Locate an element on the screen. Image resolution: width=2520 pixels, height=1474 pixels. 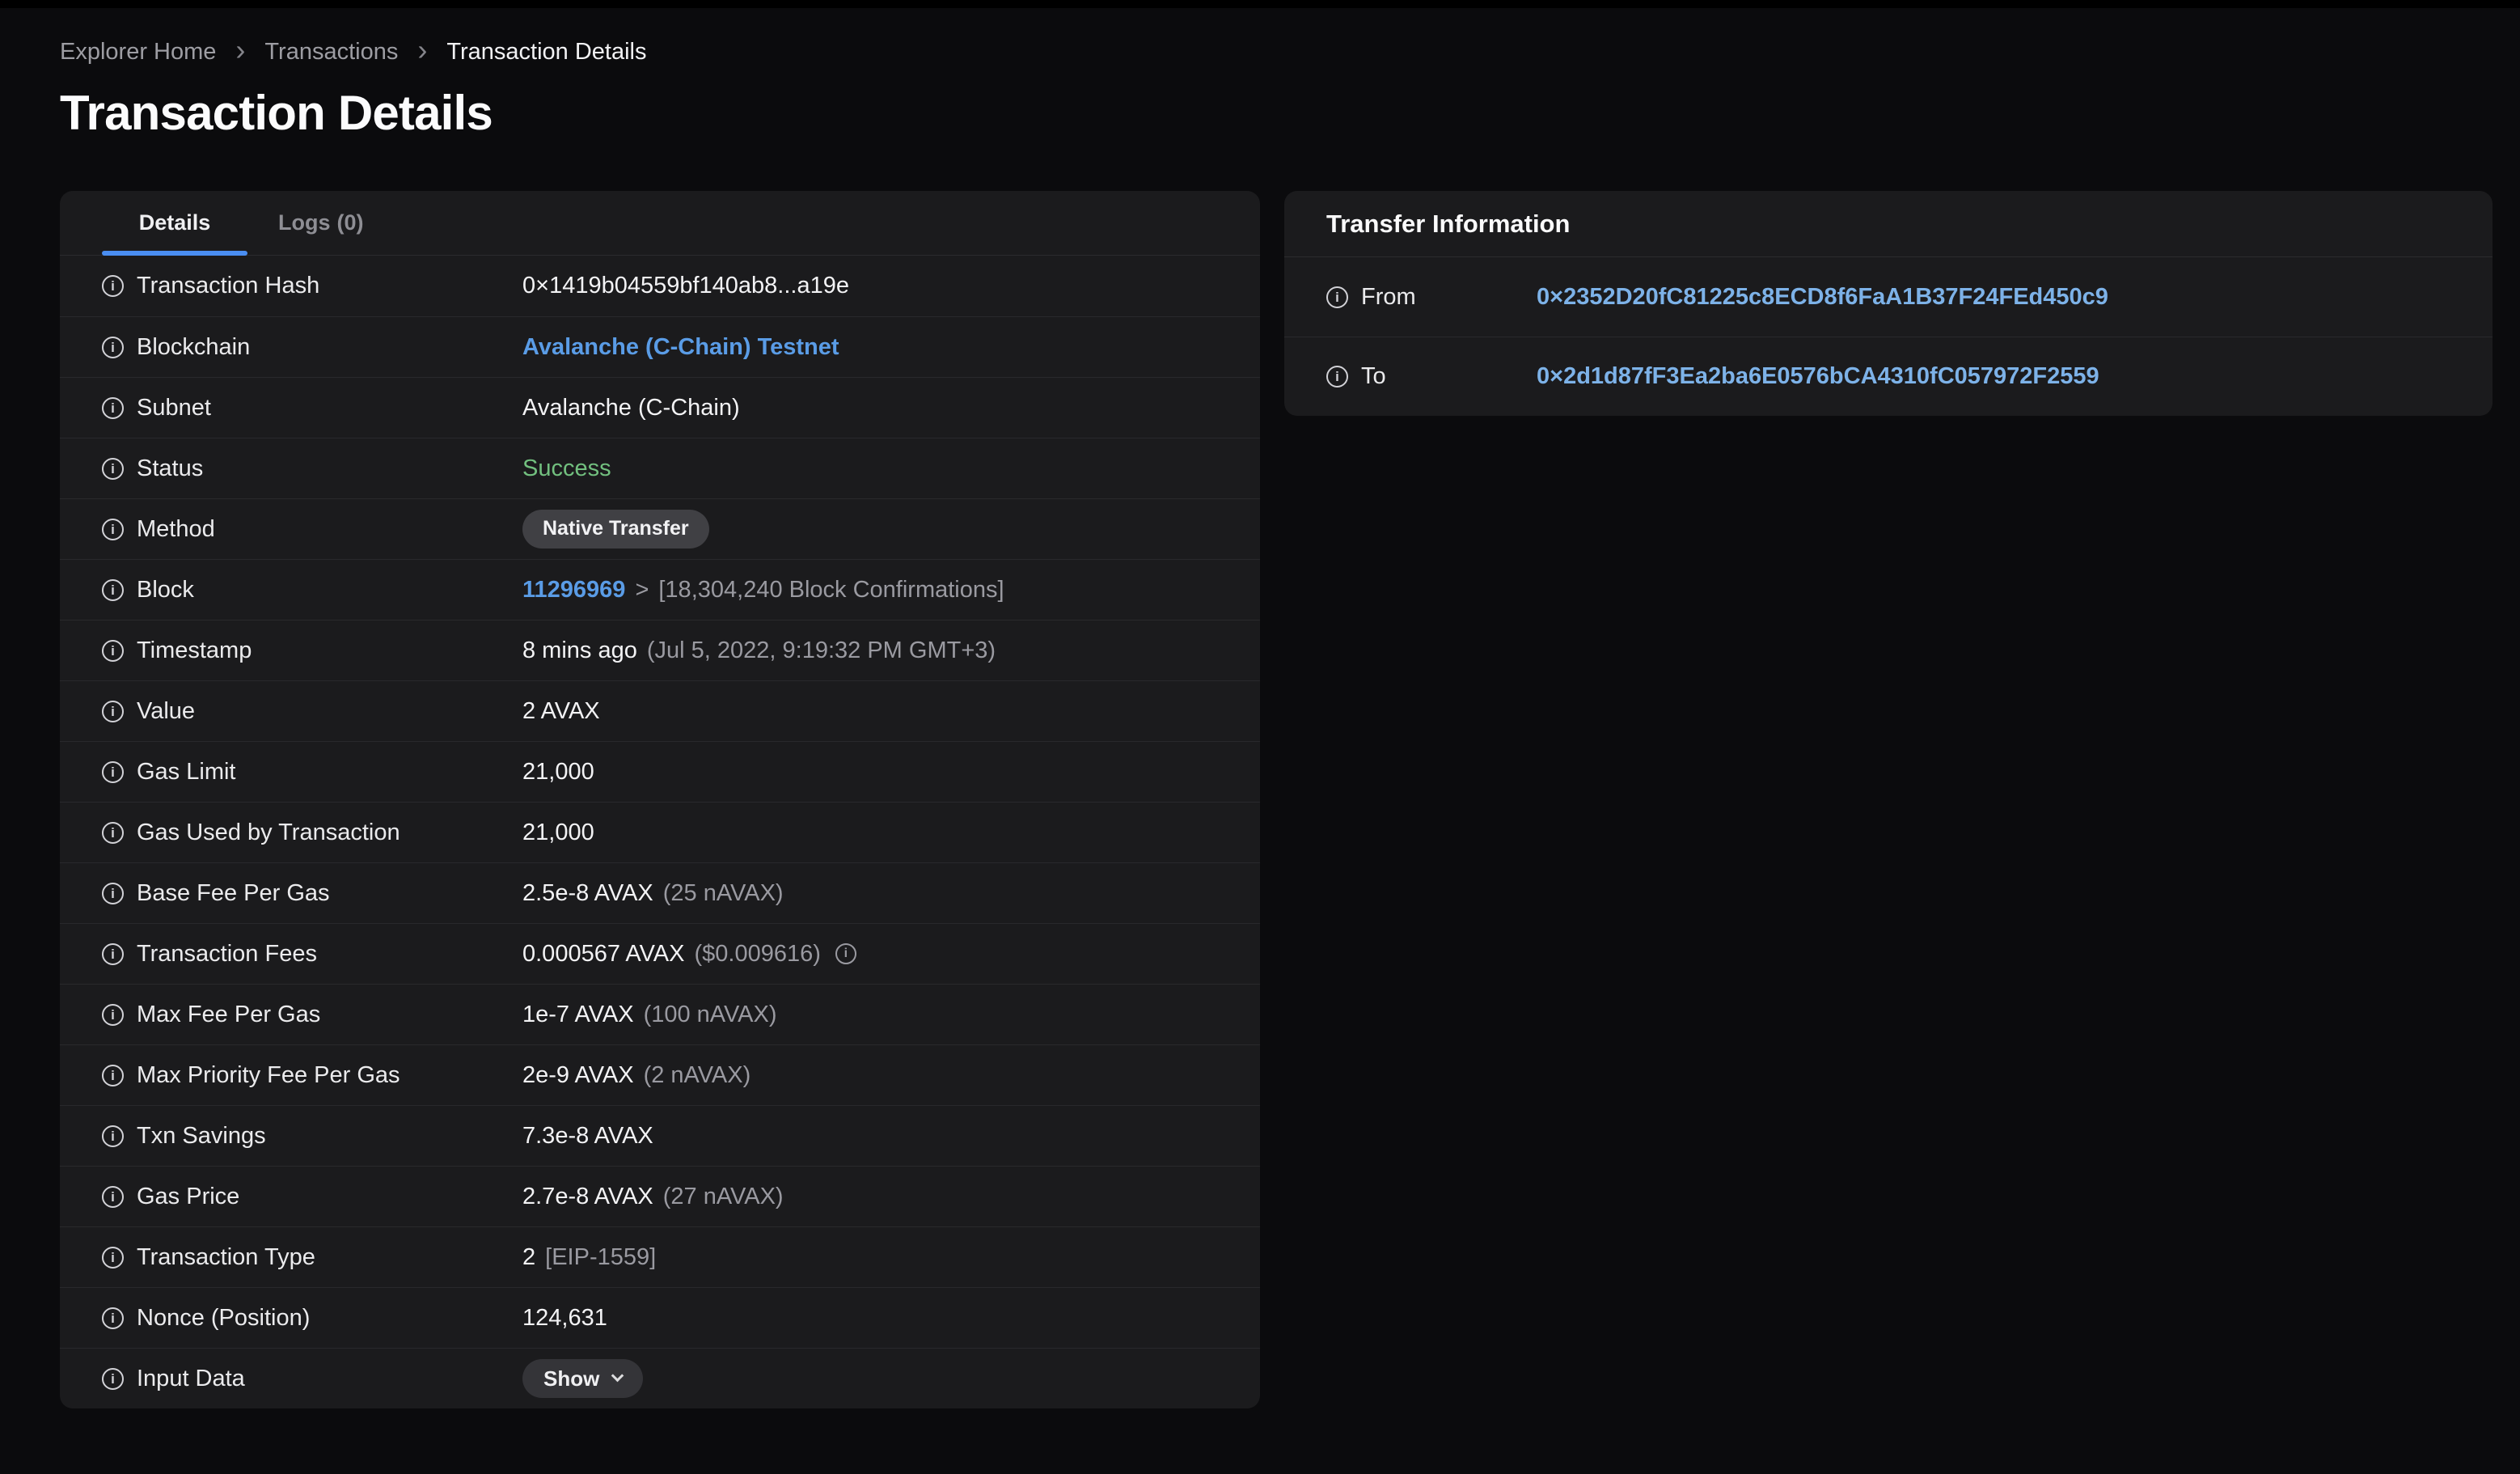
row-gas-used: i Gas Used by Transaction 21,000 is located at coordinates (660, 832).